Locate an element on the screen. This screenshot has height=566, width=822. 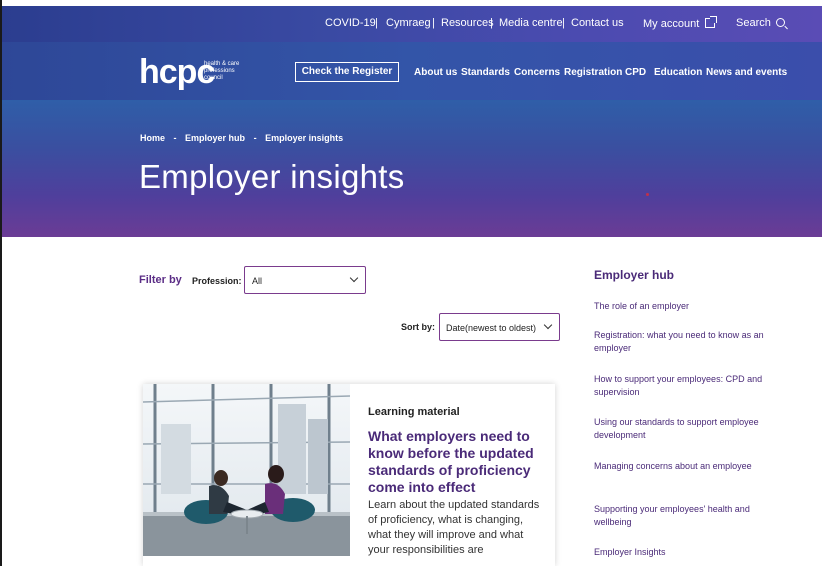
utility-link-cymraeg: Cymraeg is located at coordinates (408, 23).